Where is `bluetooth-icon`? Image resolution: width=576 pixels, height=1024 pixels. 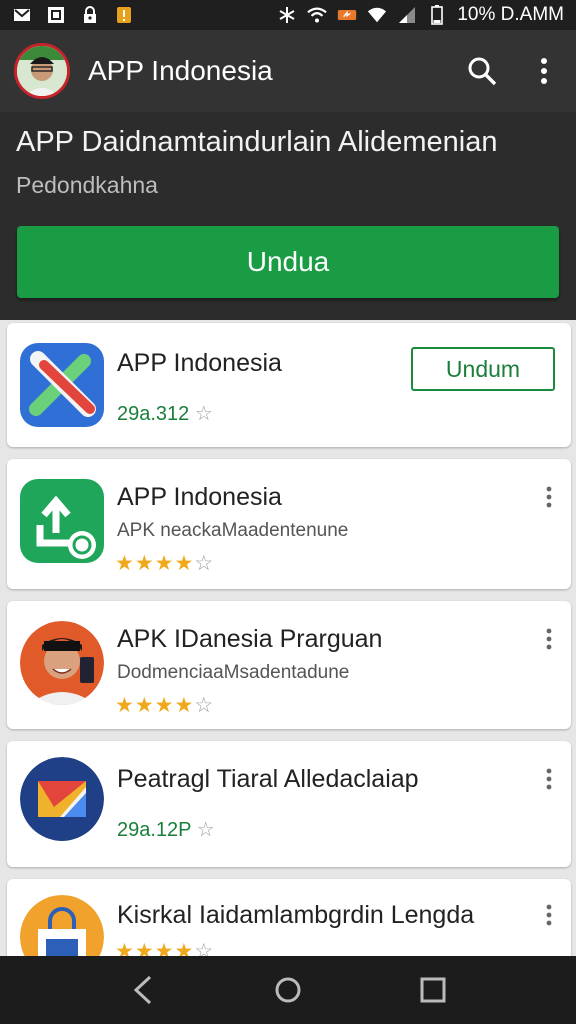 bluetooth-icon is located at coordinates (287, 15).